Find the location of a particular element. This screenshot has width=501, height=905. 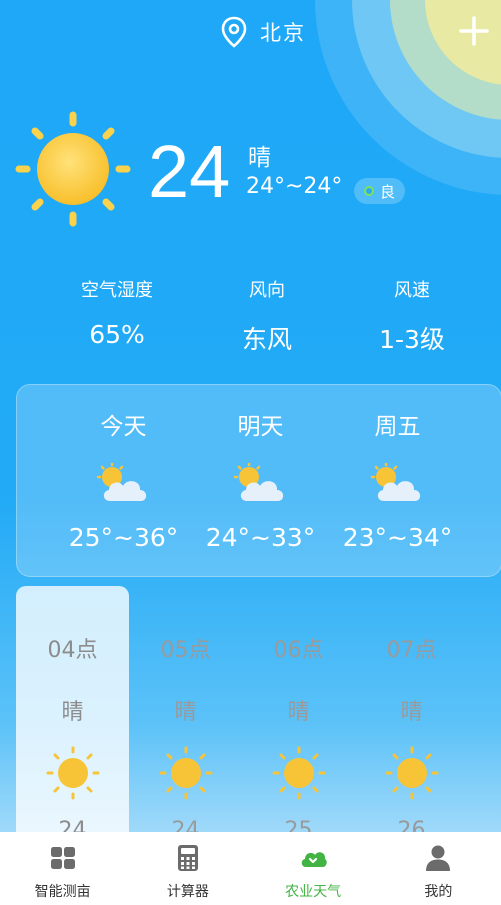

hourly-item: 05点 晴 24 is located at coordinates (185, 709).